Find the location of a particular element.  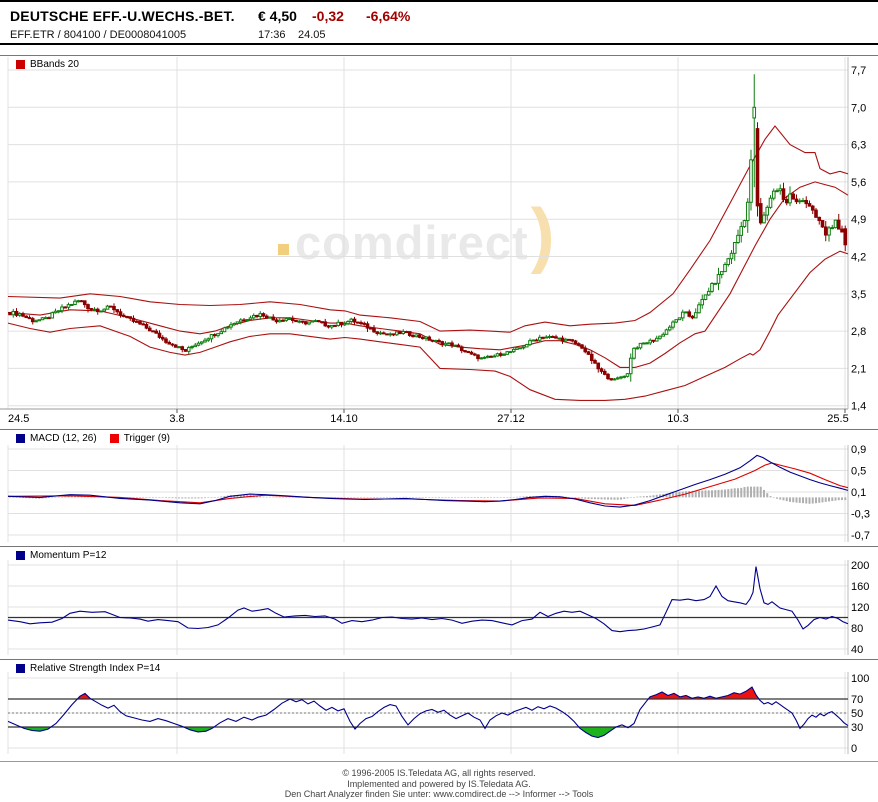

svg-text: 3.8 is located at coordinates (176, 419).